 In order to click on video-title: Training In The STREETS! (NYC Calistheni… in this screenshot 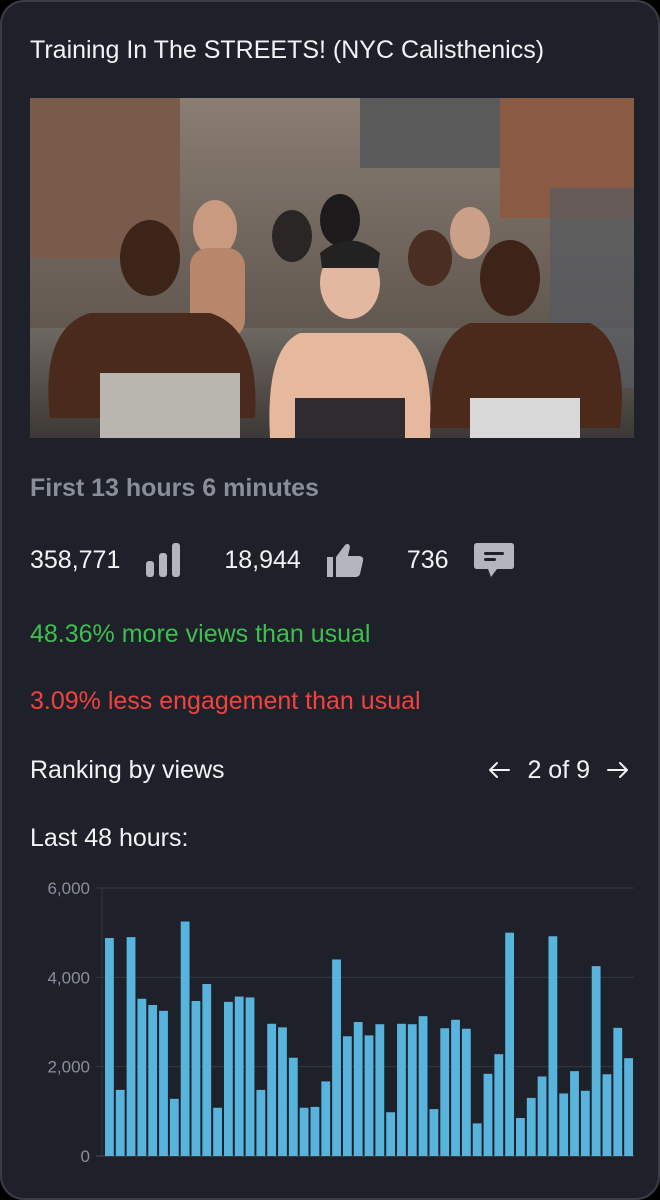, I will do `click(287, 50)`.